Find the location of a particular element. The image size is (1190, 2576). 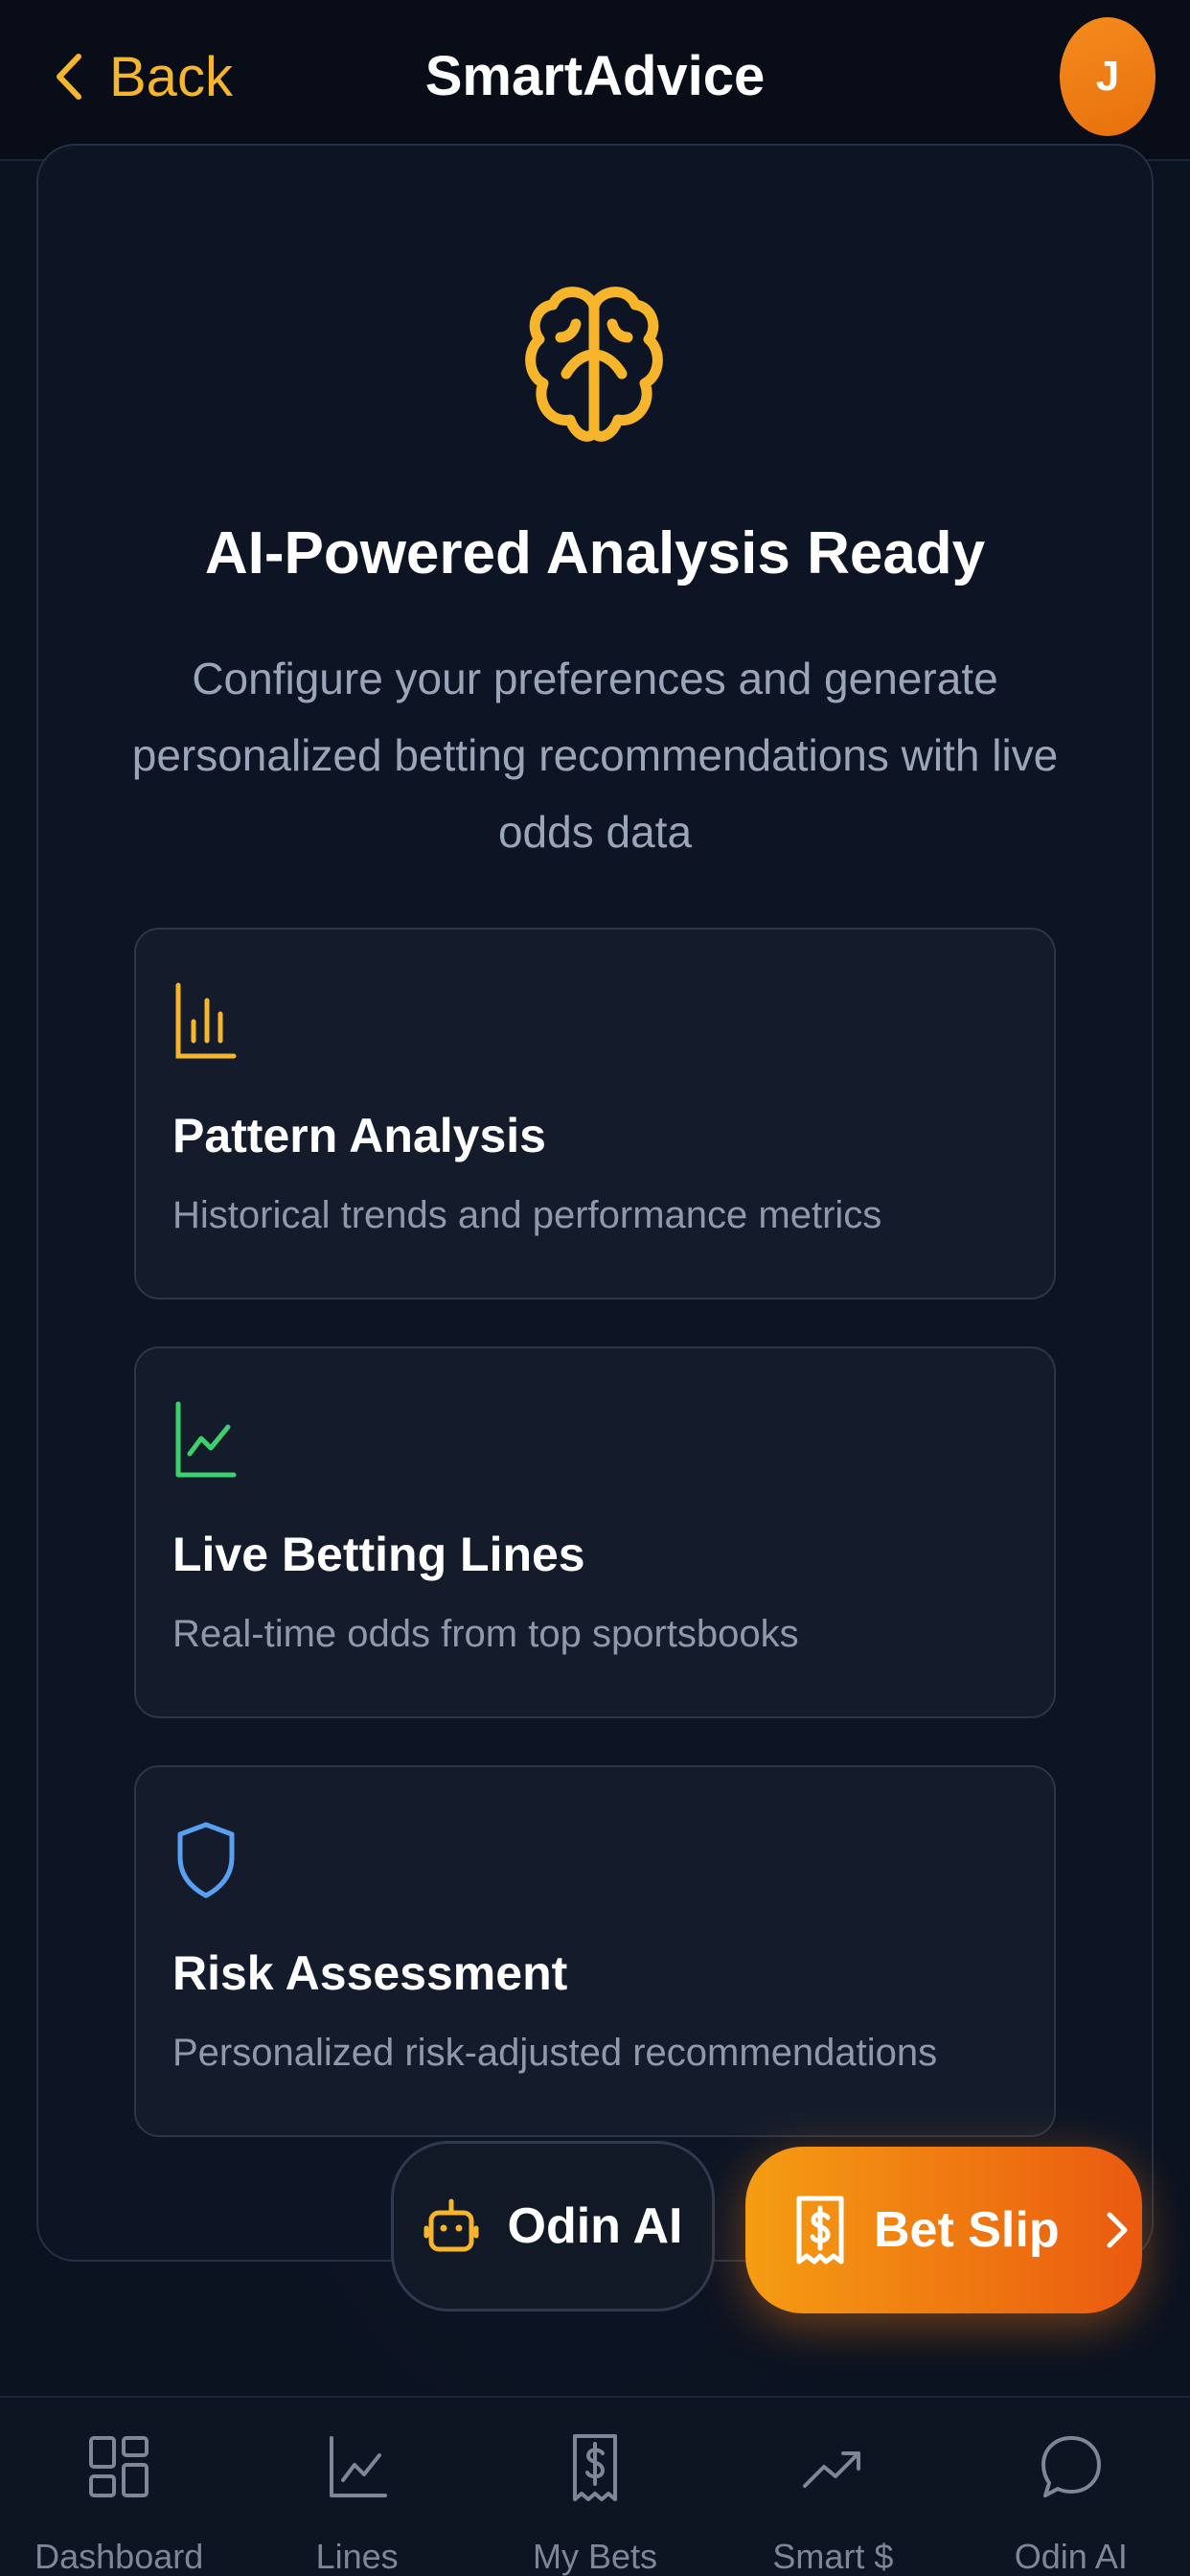

feature-description: Real-time odds from top sportsbooks is located at coordinates (486, 1634).